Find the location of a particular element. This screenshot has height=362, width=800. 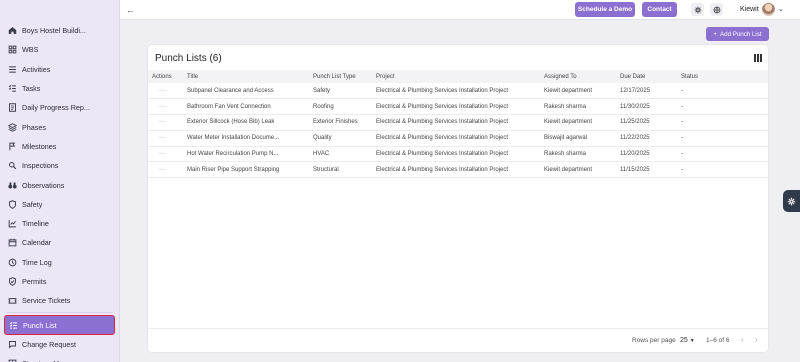

grid-icon is located at coordinates (12, 49).